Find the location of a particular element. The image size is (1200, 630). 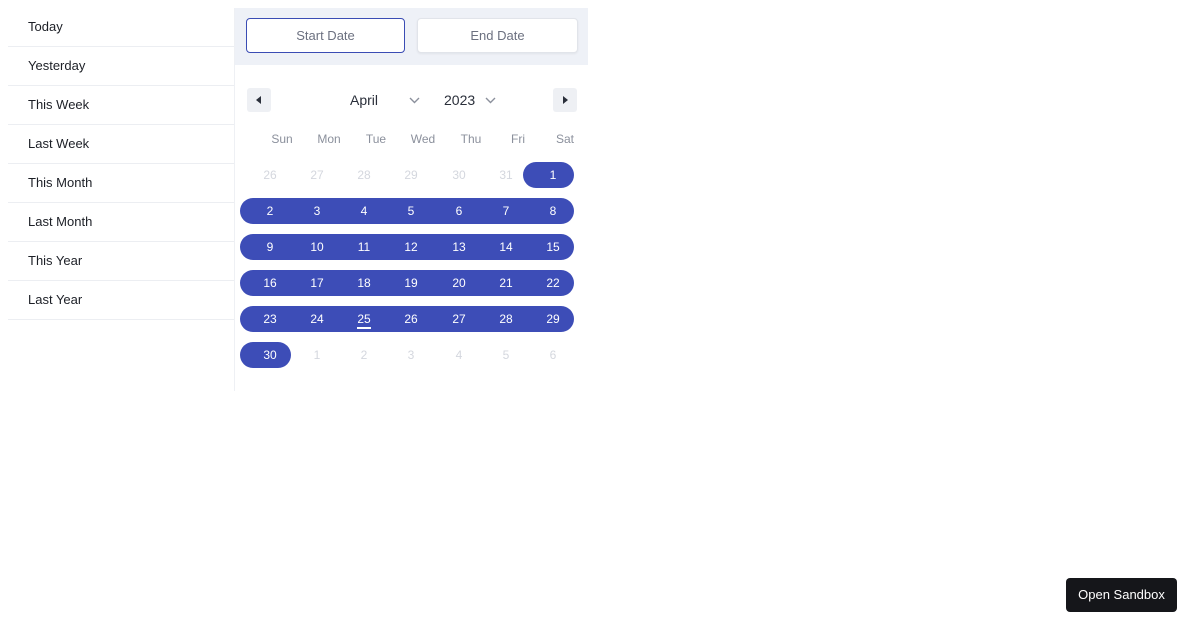

calendar-day-outside: 31 is located at coordinates (506, 175).